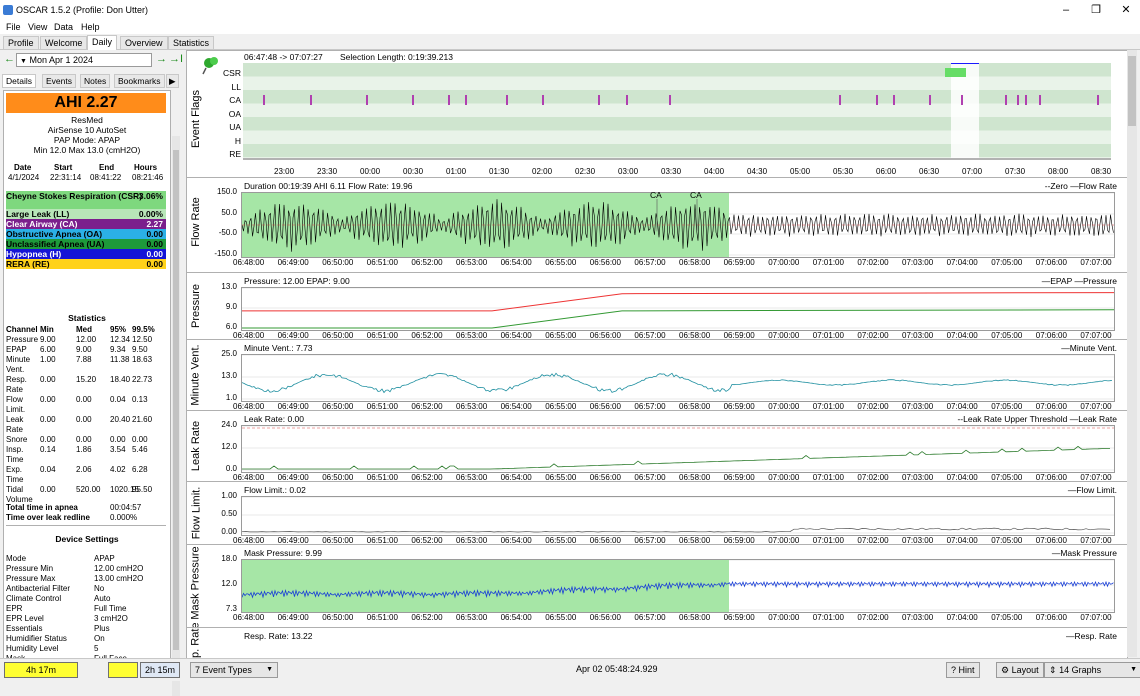  What do you see at coordinates (84, 60) in the screenshot?
I see `date-picker: ▼ Mon Apr 1 2024` at bounding box center [84, 60].